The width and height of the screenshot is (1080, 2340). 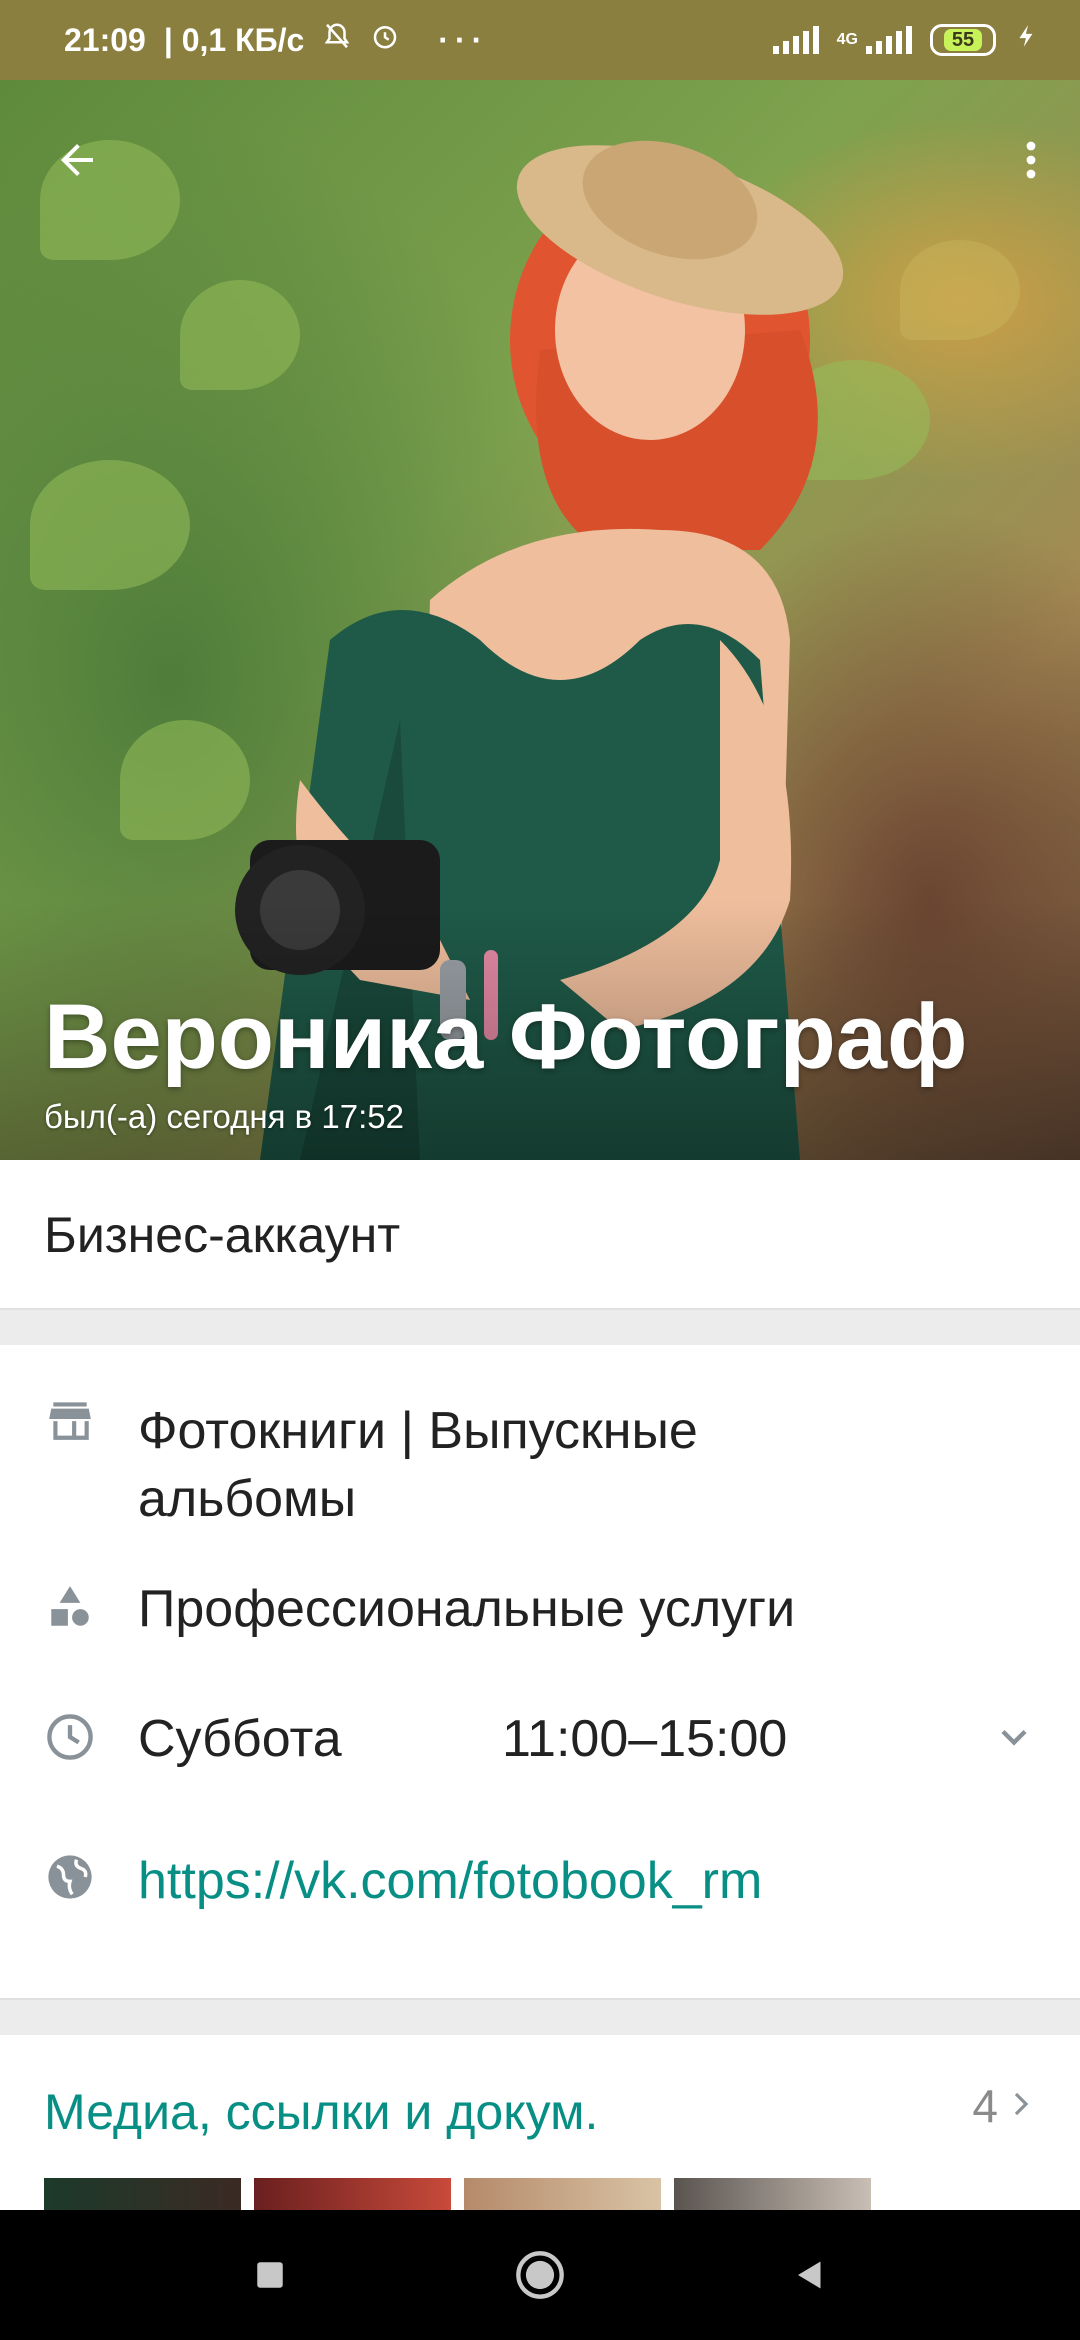 I want to click on profile-name: Вероника Фотограф, so click(x=506, y=1037).